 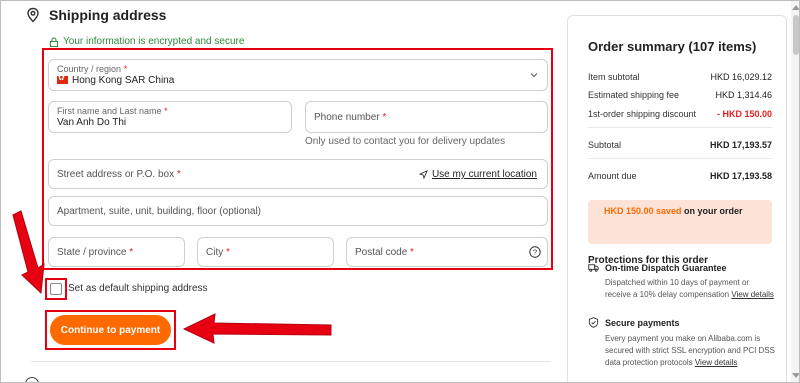 I want to click on amount-due-row: Amount due HKD 17,193.58, so click(x=680, y=176).